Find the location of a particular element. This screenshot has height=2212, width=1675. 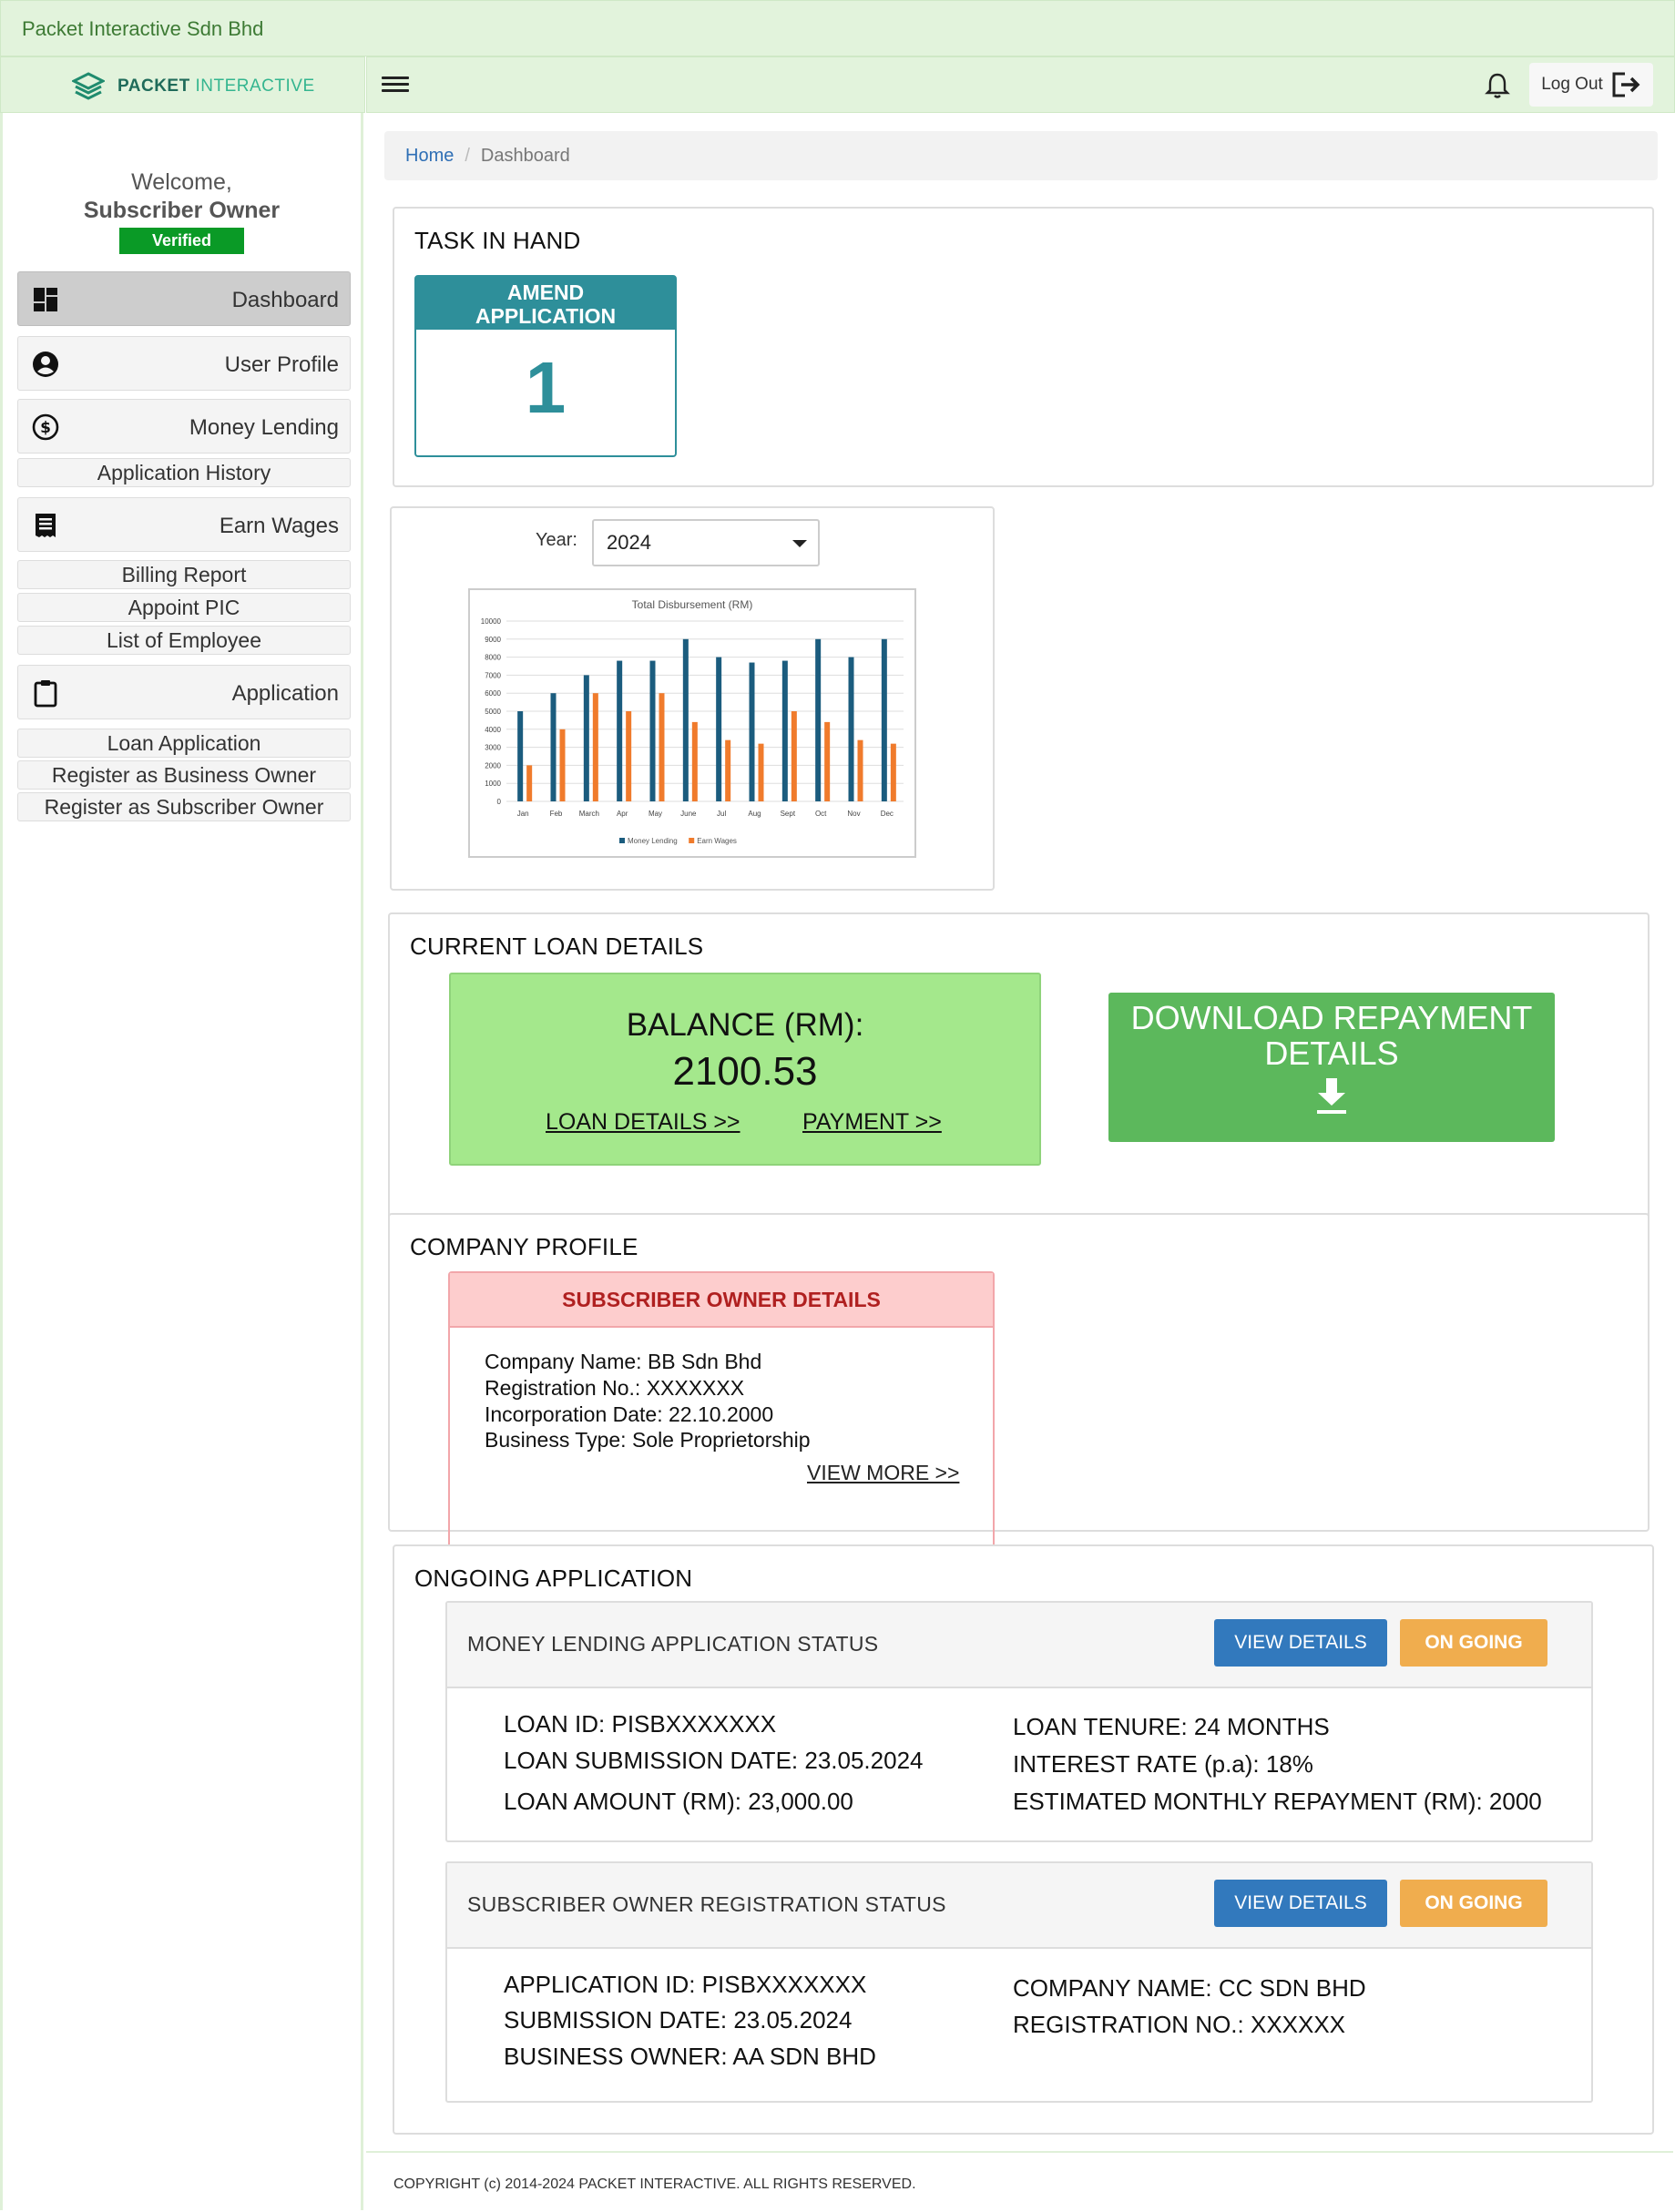

x-tick-label: Apr is located at coordinates (623, 814).